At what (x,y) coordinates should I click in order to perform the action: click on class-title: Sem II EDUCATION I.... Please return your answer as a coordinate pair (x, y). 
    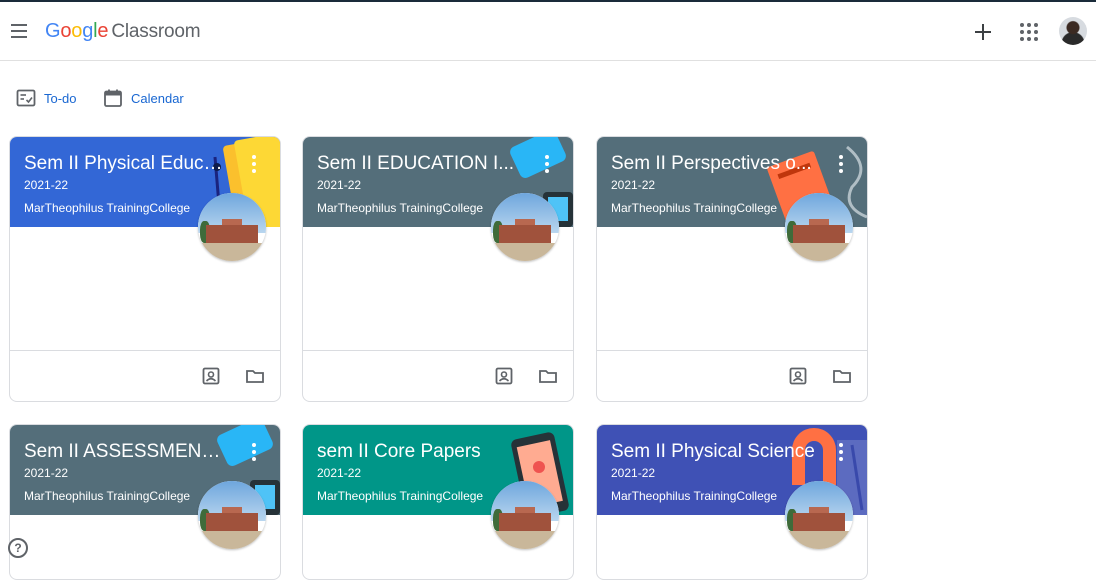
    Looking at the image, I should click on (419, 164).